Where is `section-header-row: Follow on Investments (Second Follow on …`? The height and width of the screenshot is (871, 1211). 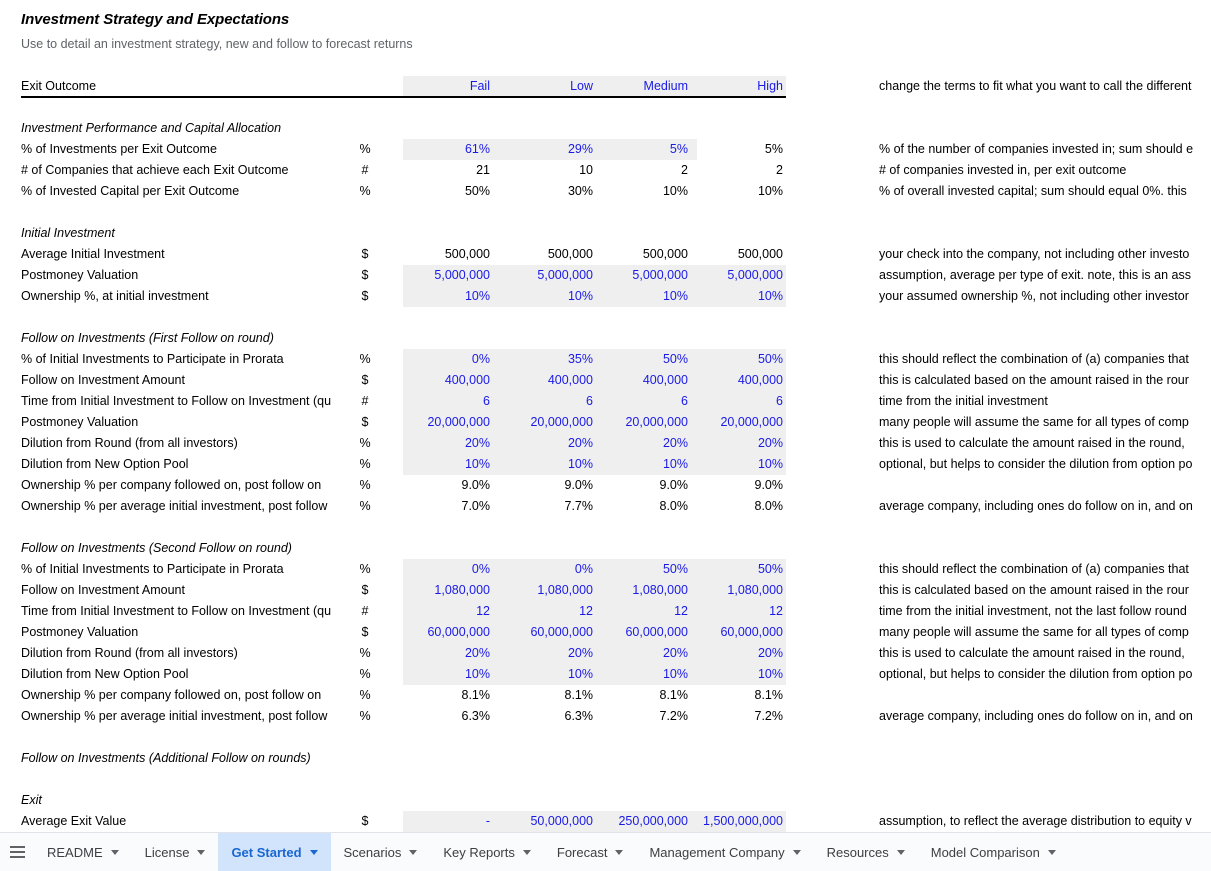
section-header-row: Follow on Investments (Second Follow on … is located at coordinates (605, 548).